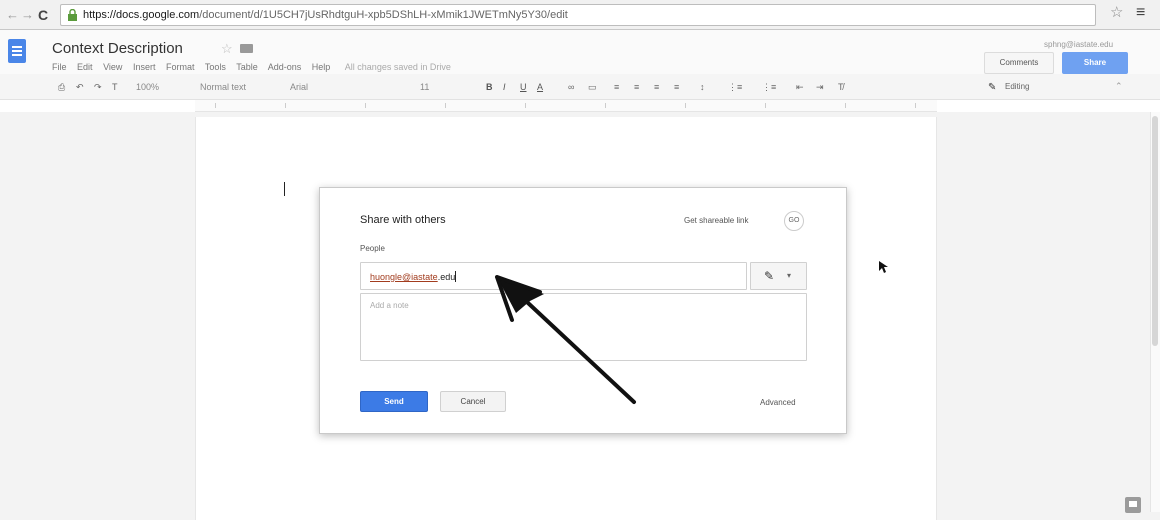 The width and height of the screenshot is (1160, 520). I want to click on menu-help: Help, so click(321, 67).